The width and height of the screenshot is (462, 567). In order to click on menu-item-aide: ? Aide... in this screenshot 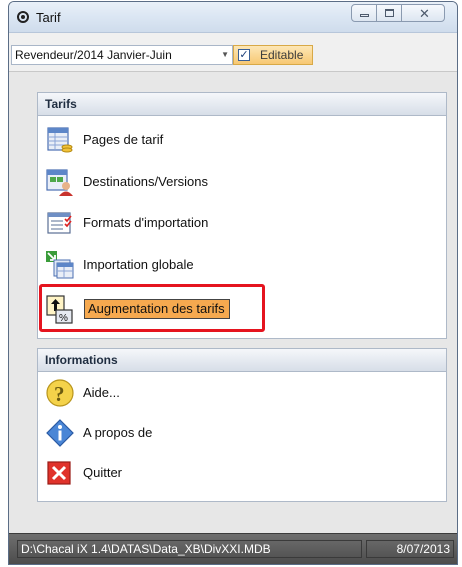, I will do `click(242, 393)`.